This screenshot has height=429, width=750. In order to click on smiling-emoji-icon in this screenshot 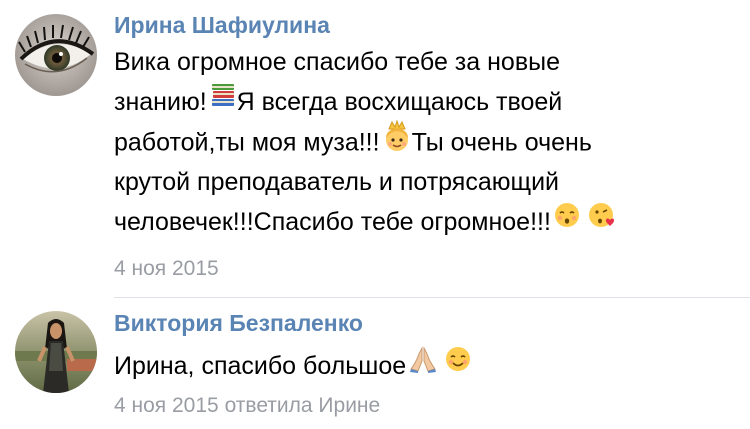, I will do `click(458, 365)`.